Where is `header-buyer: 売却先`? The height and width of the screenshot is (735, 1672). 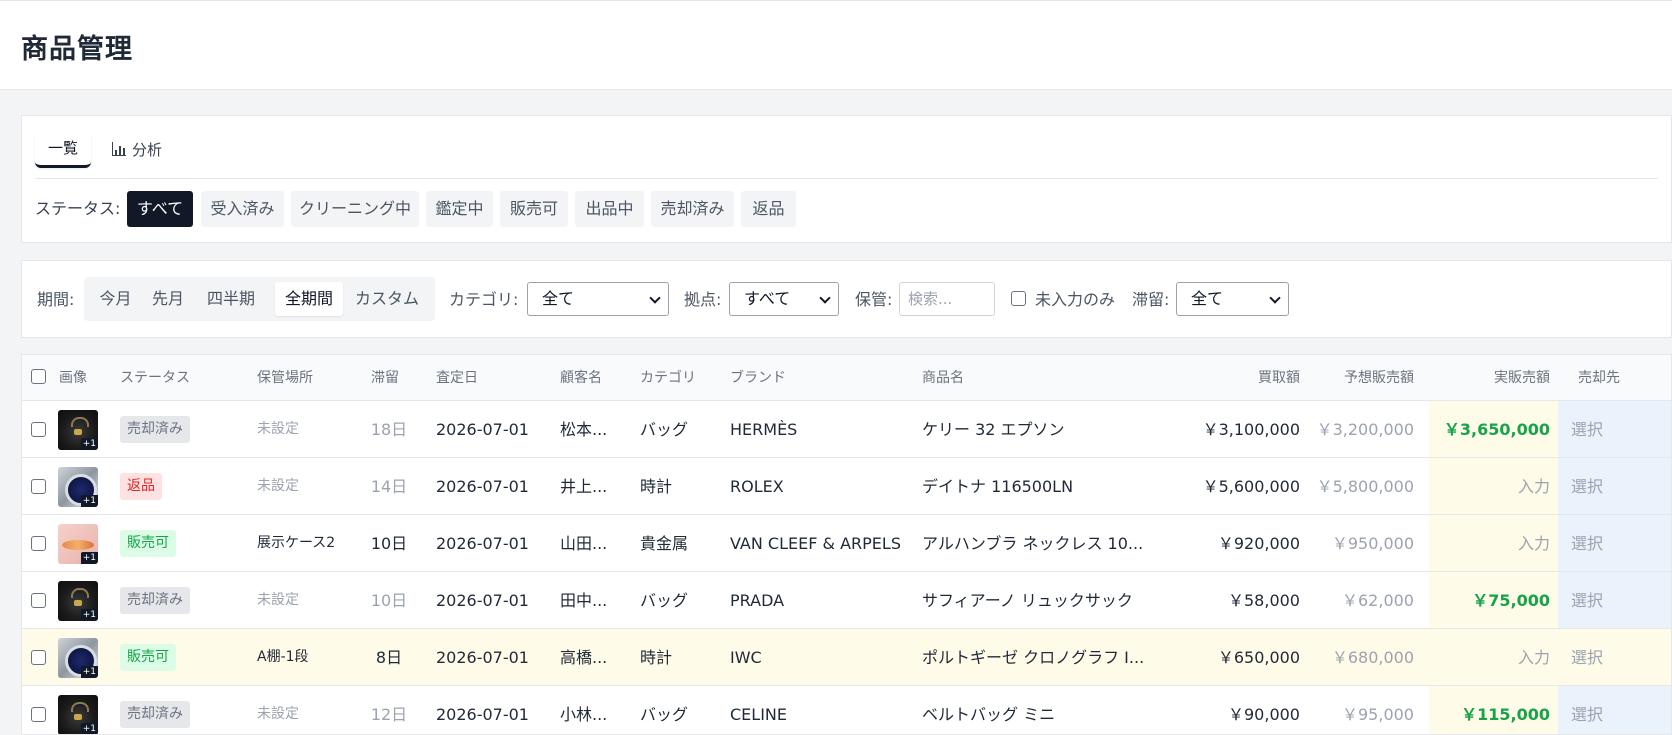 header-buyer: 売却先 is located at coordinates (1599, 378).